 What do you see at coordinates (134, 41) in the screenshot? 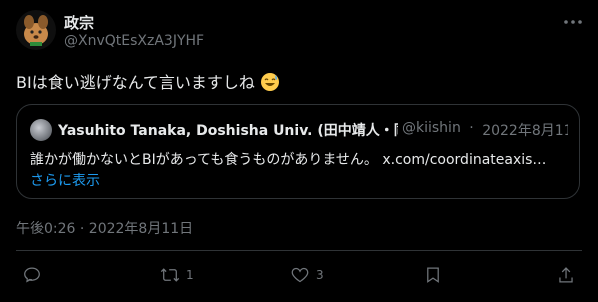
I see `author-handle: @XnvQtEsXzA3JYHF` at bounding box center [134, 41].